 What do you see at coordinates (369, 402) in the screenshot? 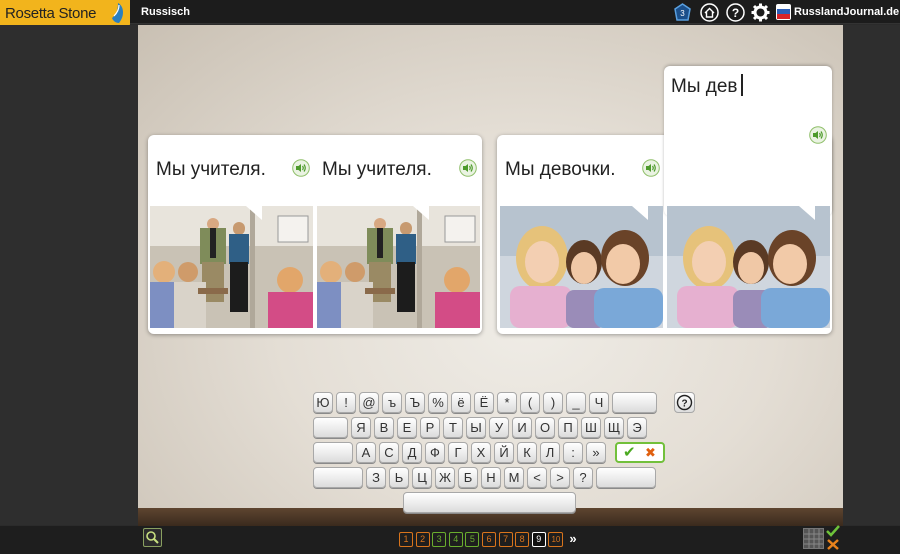
I see `keyboard-key: @` at bounding box center [369, 402].